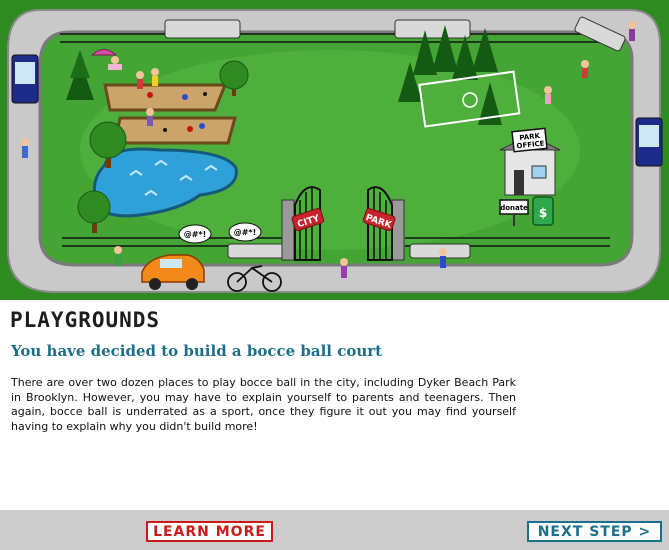 The image size is (669, 550). I want to click on curse-bubble-1: @#*!, so click(195, 234).